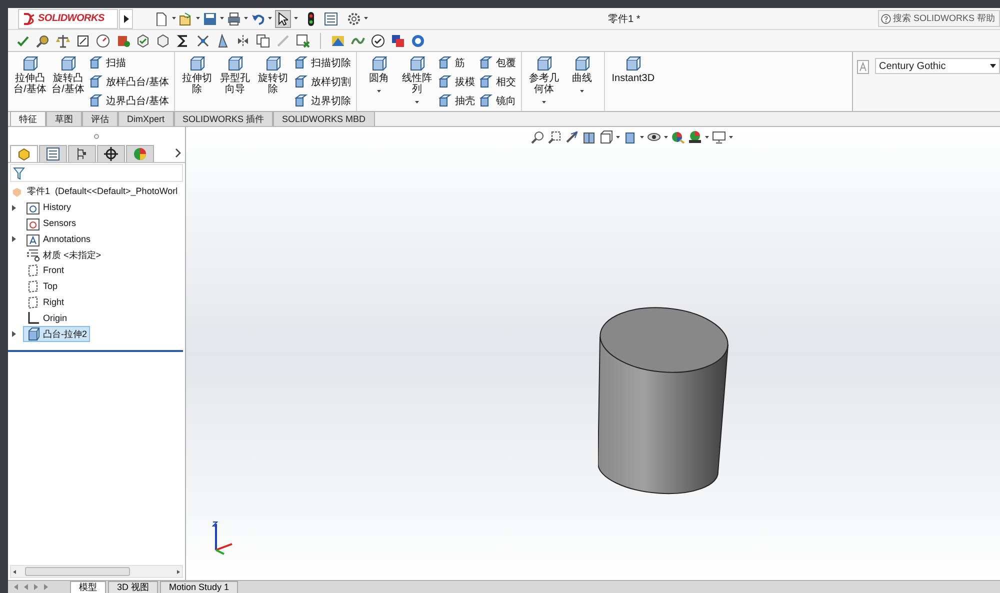  What do you see at coordinates (143, 41) in the screenshot?
I see `check-part-icon` at bounding box center [143, 41].